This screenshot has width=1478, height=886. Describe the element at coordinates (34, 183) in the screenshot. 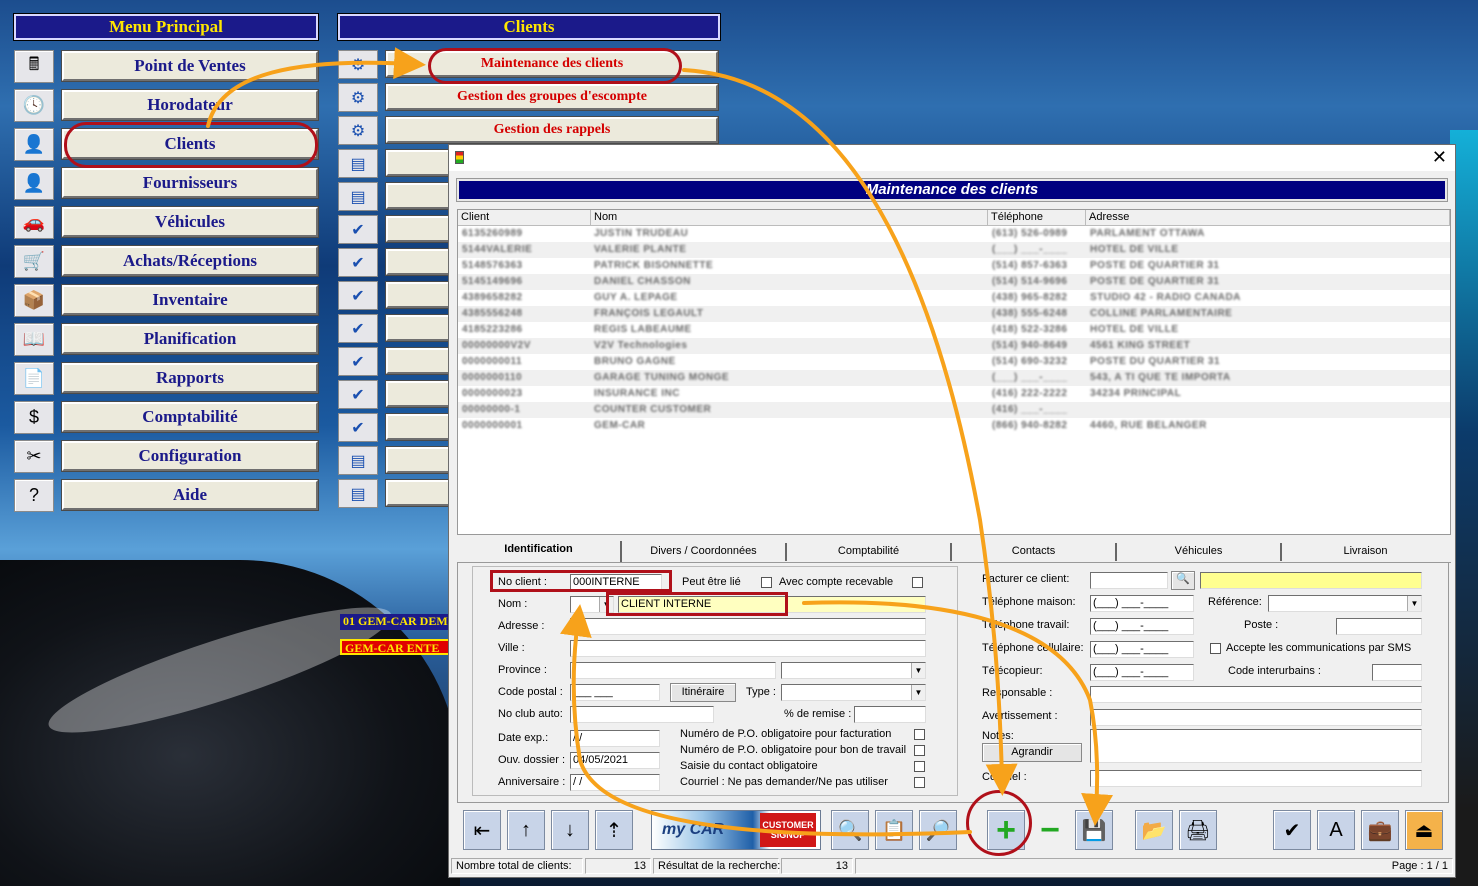

I see `supplier-icon: 👤` at that location.